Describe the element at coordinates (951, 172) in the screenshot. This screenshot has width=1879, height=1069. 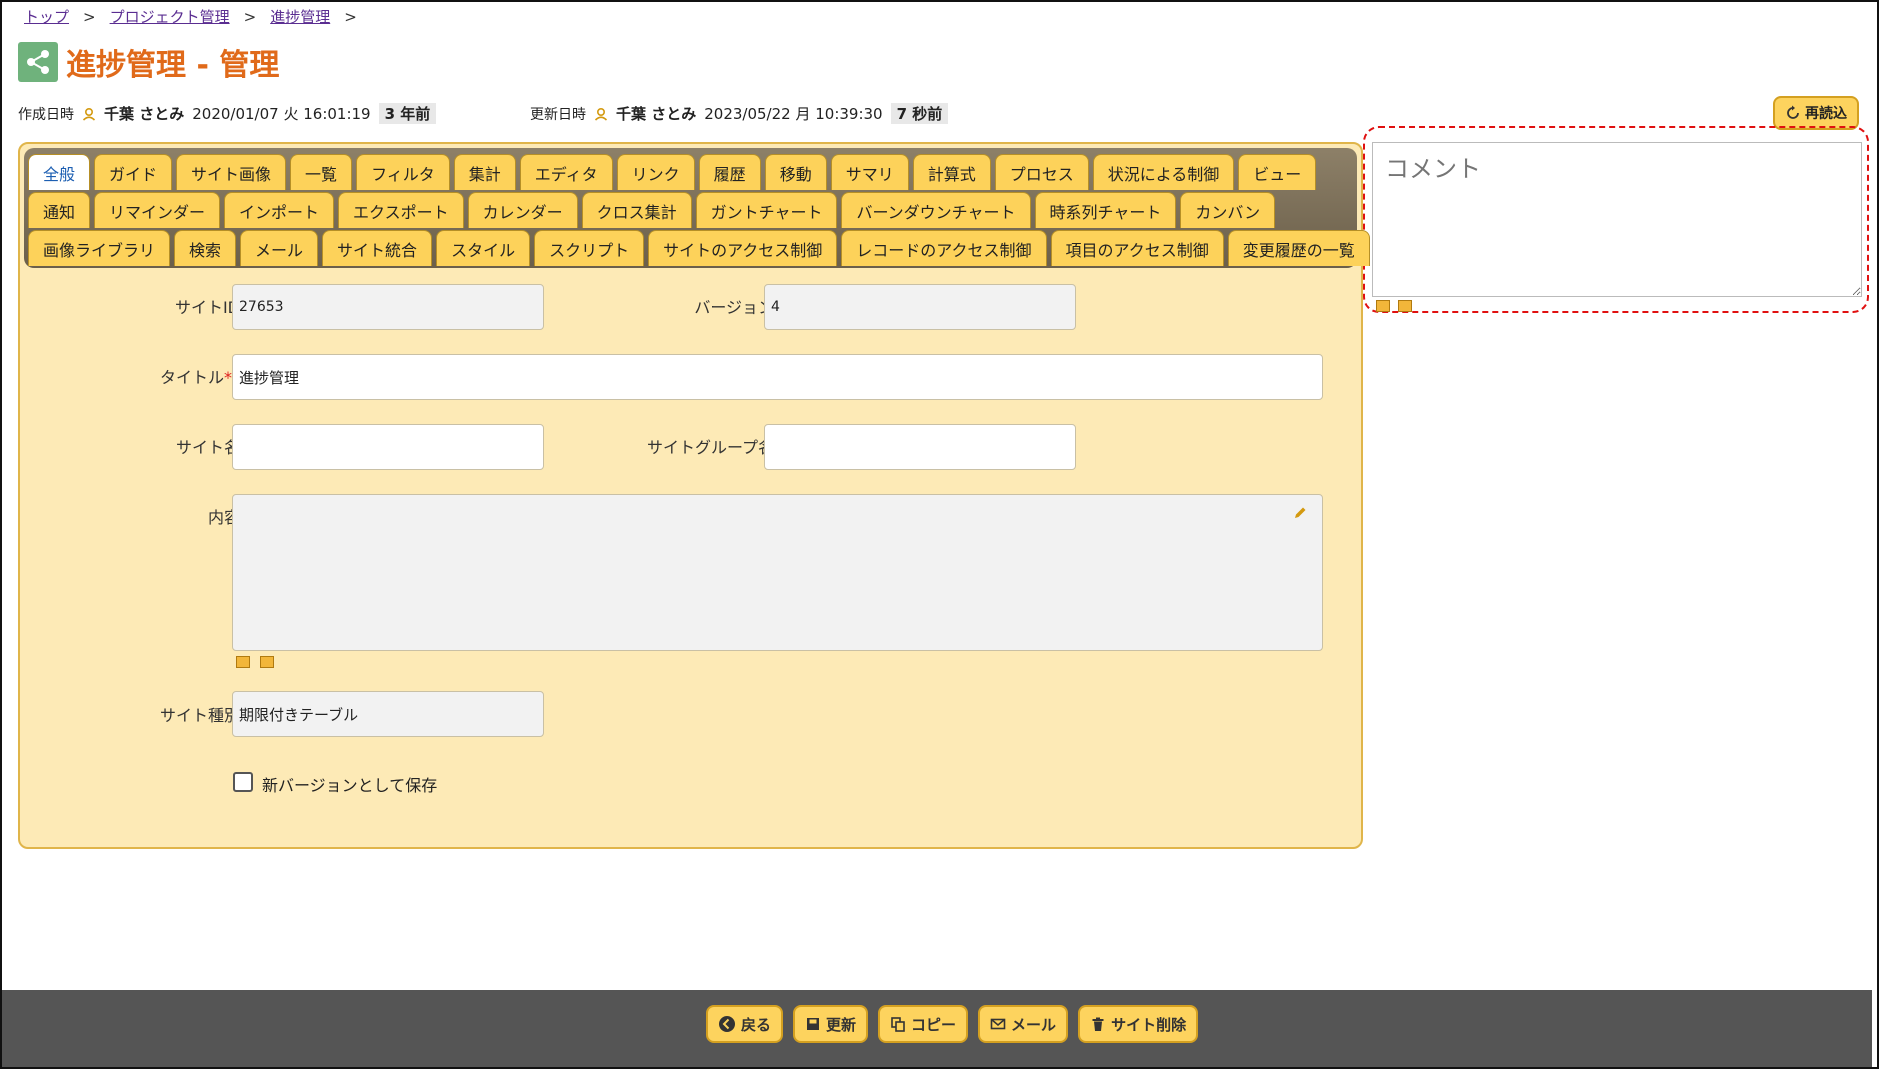
I see `tab-item: 計算式` at that location.